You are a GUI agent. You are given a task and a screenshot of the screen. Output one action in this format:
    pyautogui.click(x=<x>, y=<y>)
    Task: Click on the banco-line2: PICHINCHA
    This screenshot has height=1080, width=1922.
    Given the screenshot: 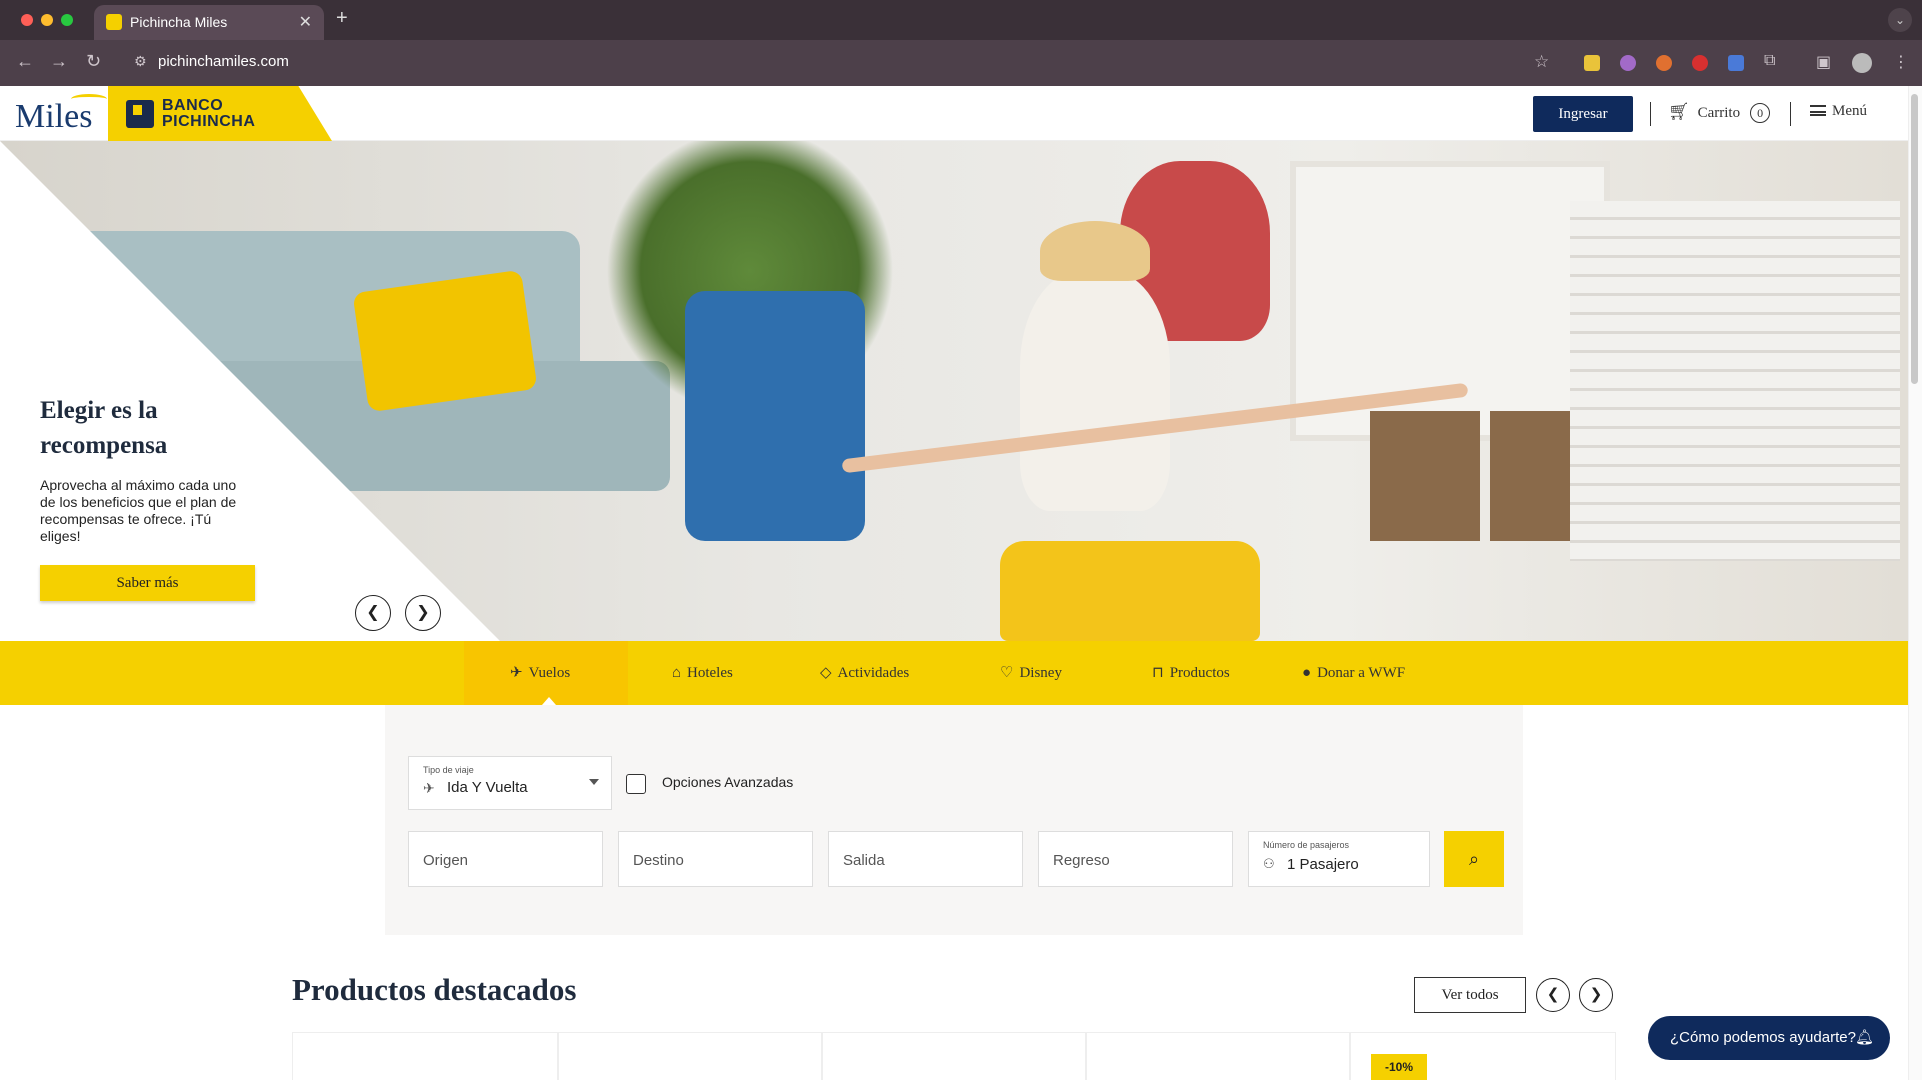 What is the action you would take?
    pyautogui.click(x=209, y=121)
    